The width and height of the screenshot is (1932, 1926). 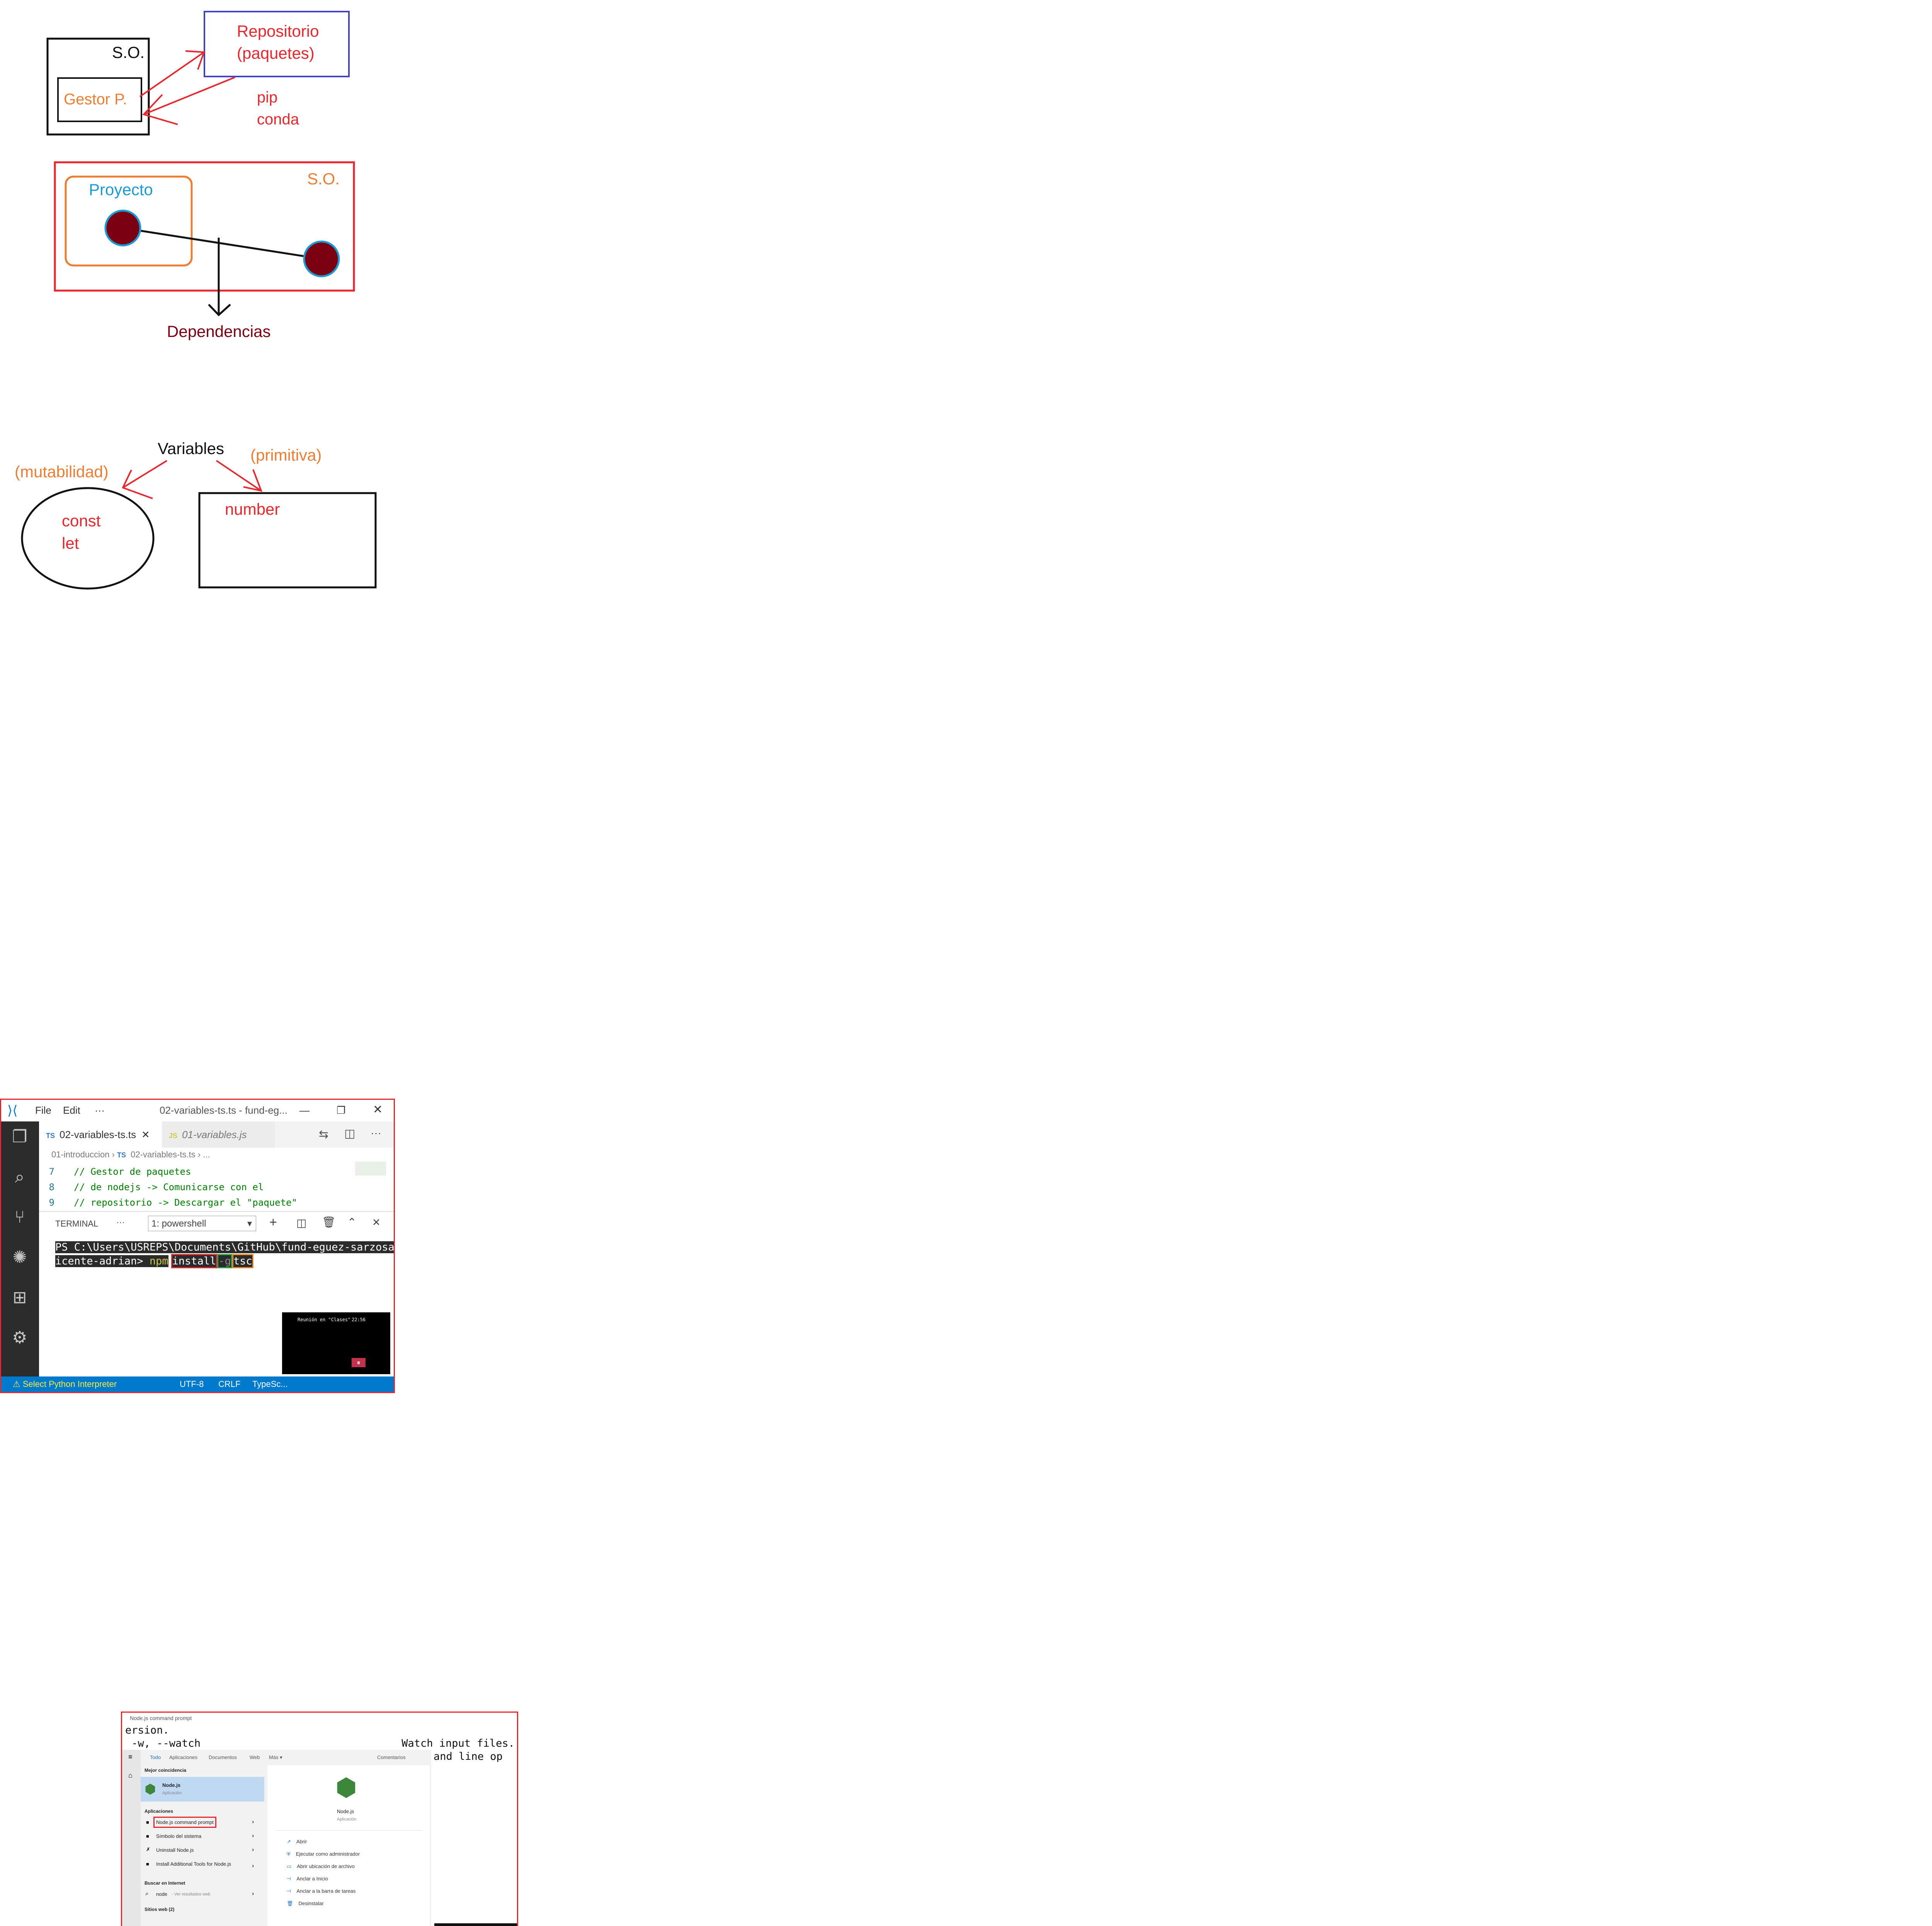 I want to click on menu-file: File, so click(x=43, y=1110).